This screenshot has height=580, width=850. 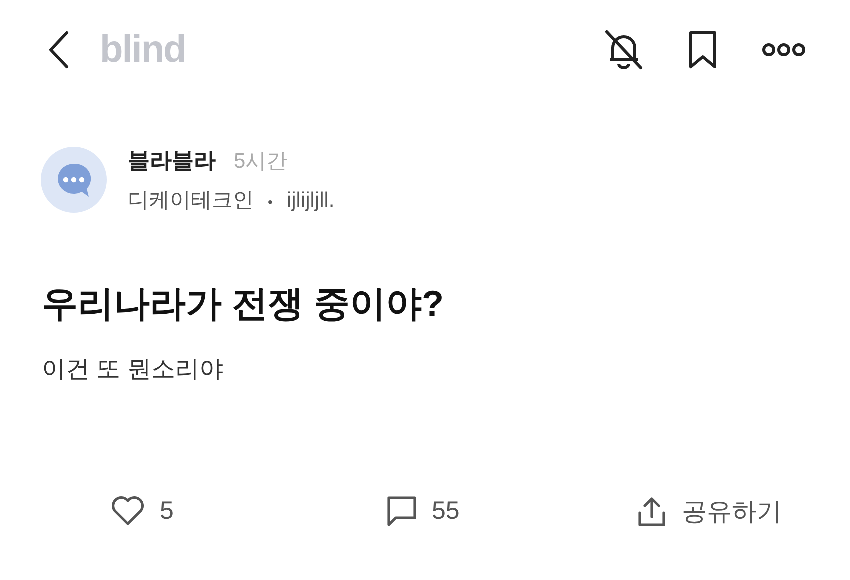 What do you see at coordinates (624, 50) in the screenshot?
I see `bell-off-icon` at bounding box center [624, 50].